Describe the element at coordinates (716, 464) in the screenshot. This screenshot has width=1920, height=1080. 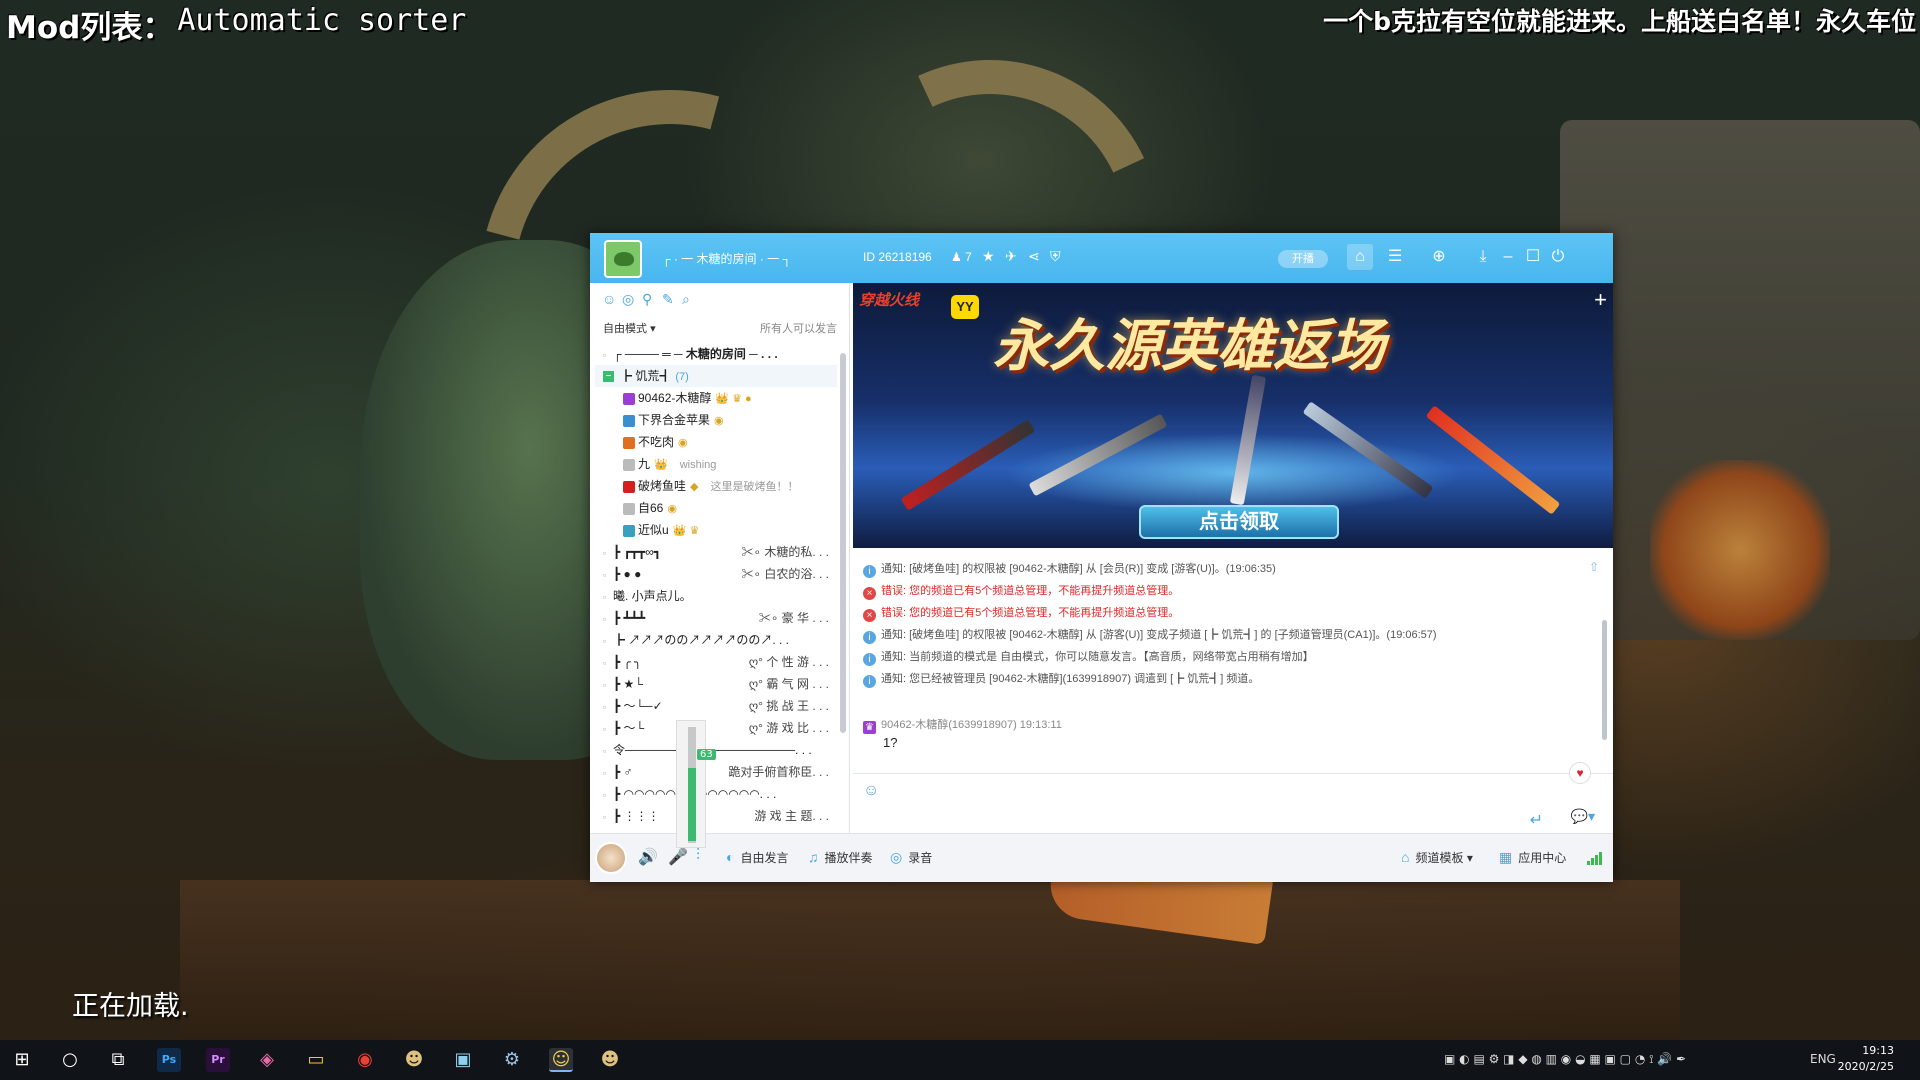
I see `user-row: 九 👑 wishing` at that location.